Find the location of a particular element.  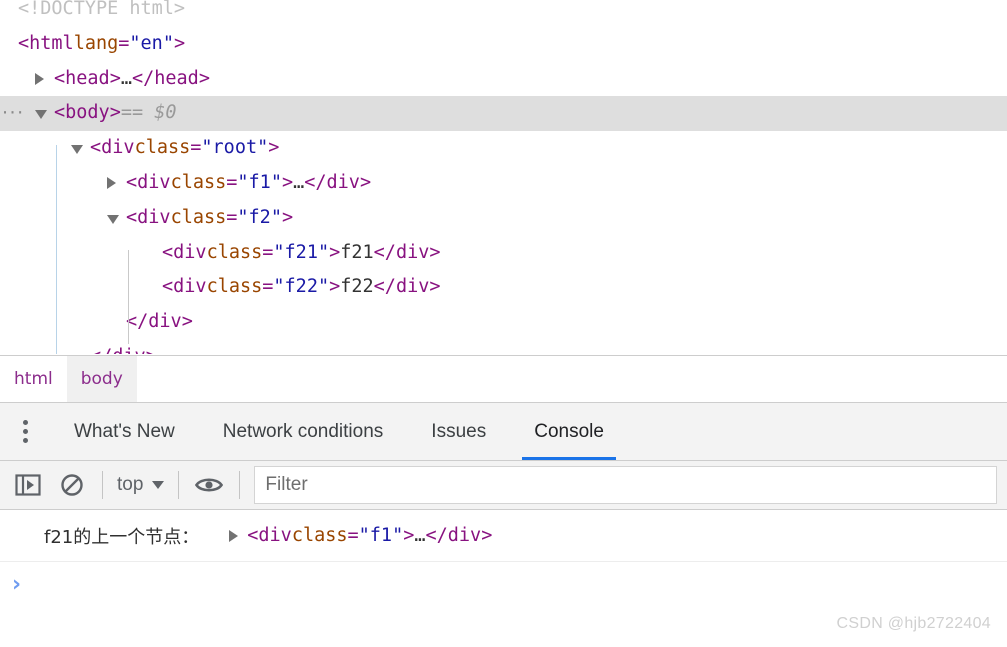

execution-context-value: top is located at coordinates (130, 484).